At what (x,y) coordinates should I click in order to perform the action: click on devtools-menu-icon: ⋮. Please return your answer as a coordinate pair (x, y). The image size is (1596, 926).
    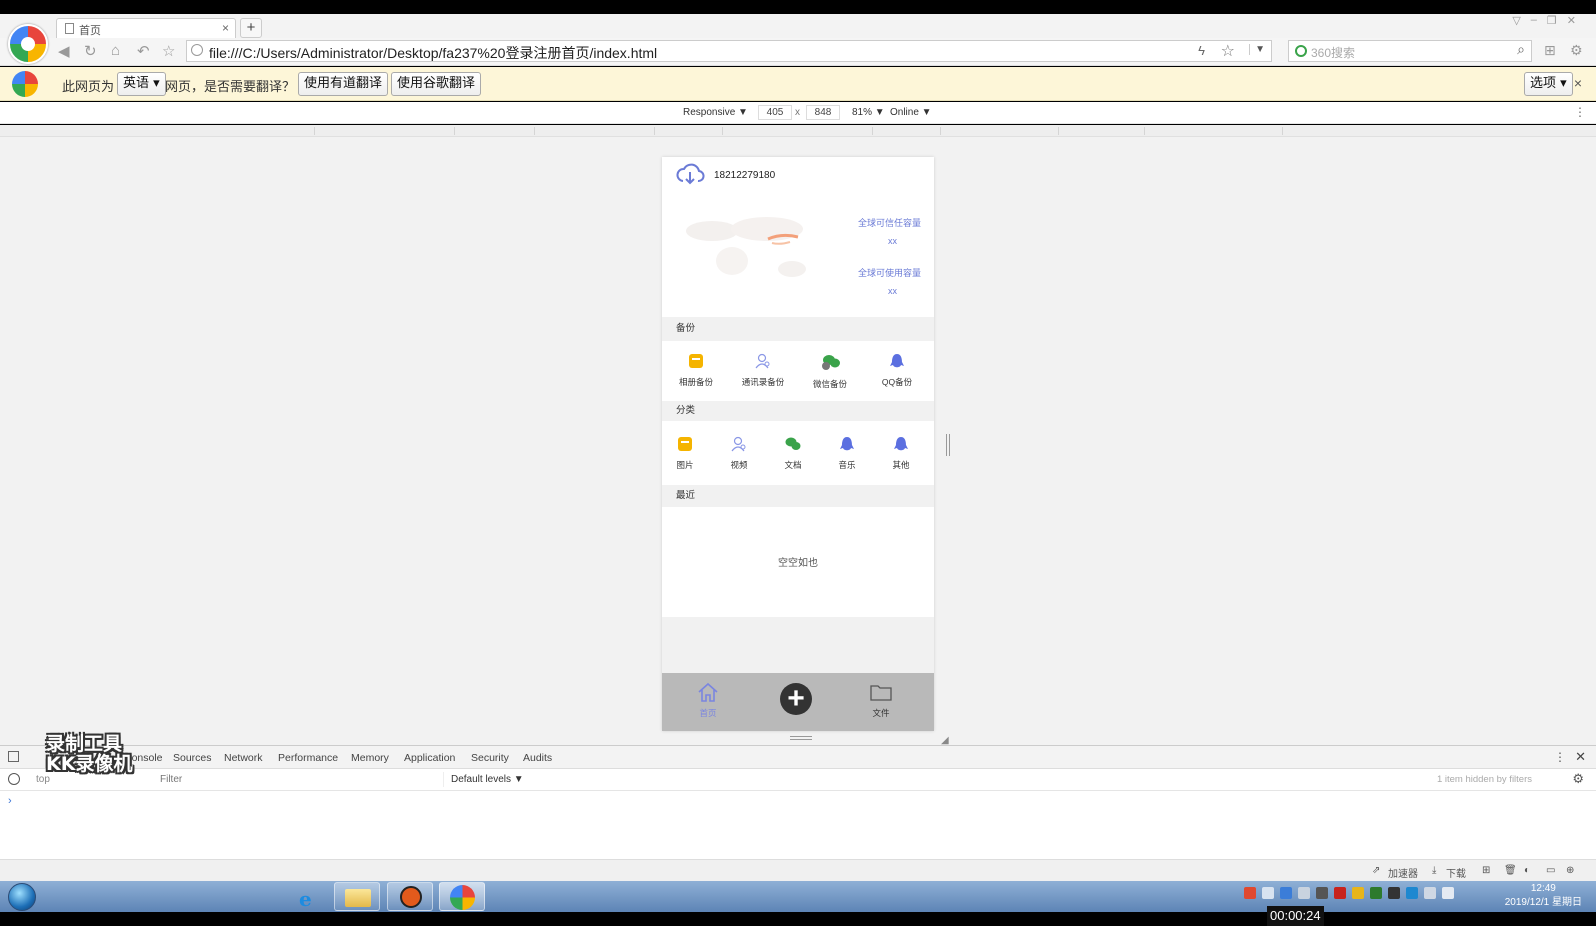
    Looking at the image, I should click on (1560, 757).